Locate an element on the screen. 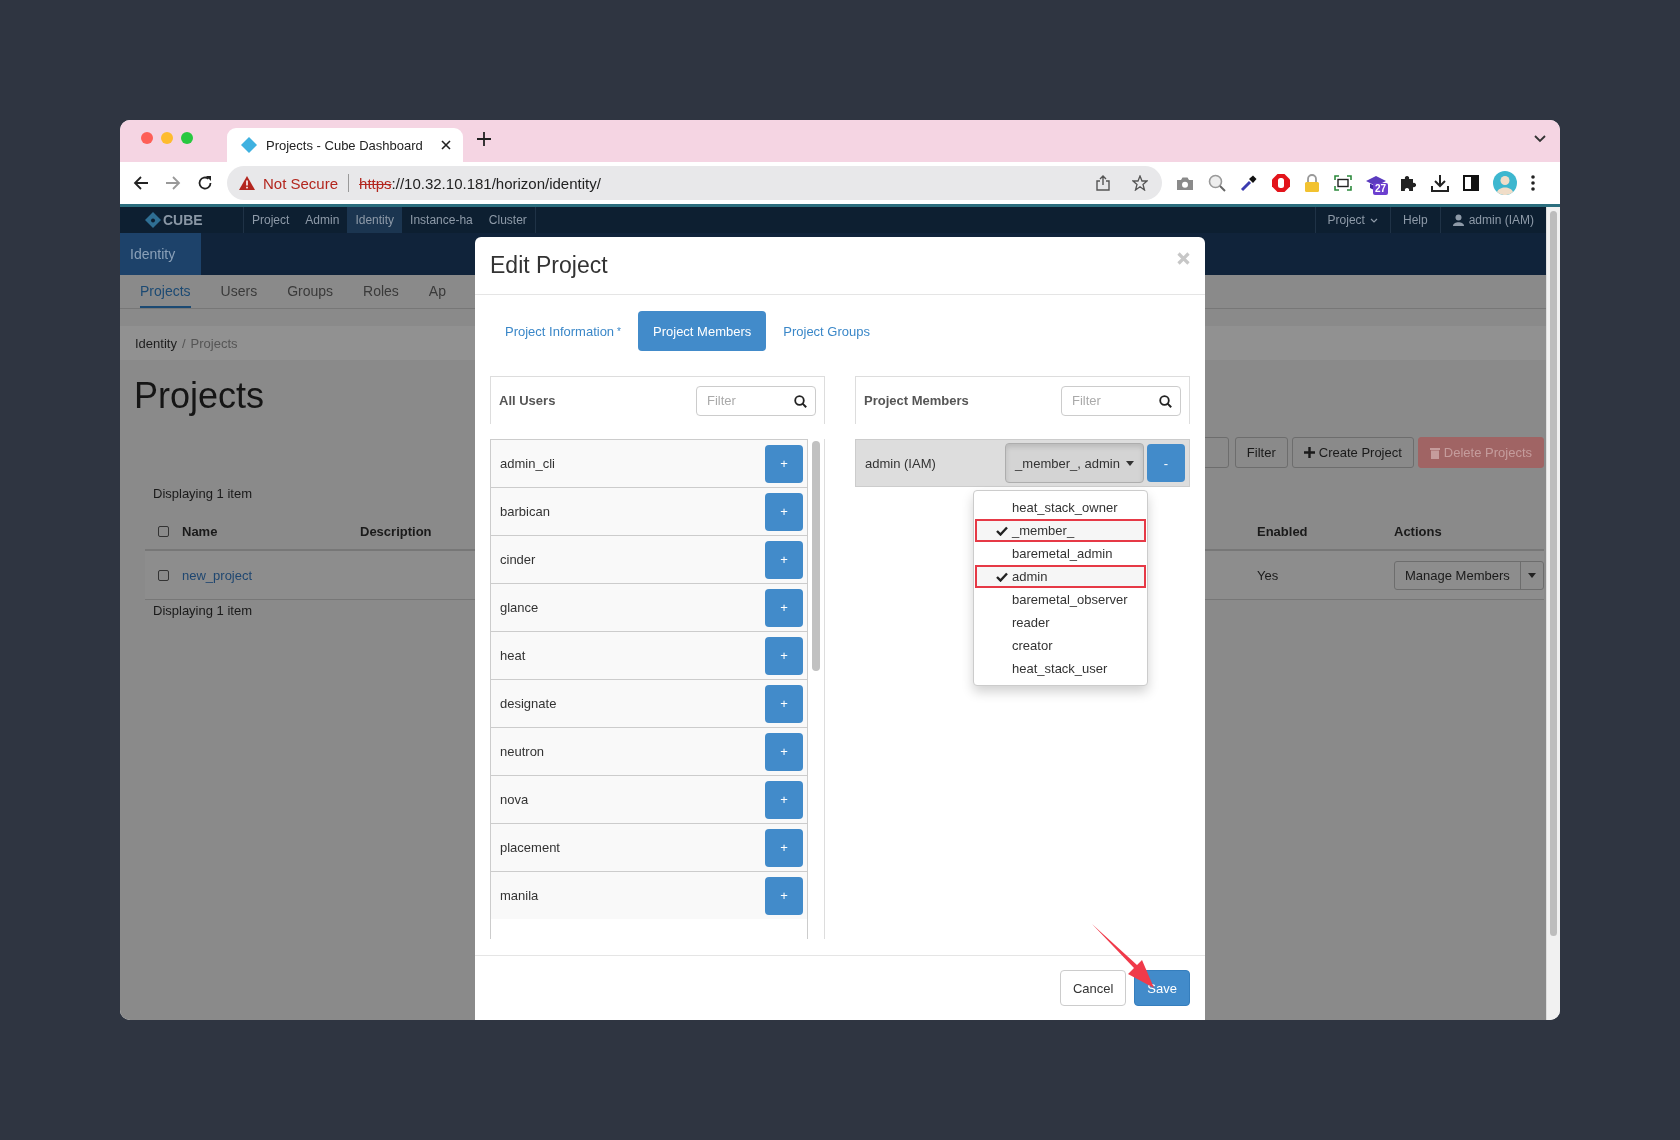 Image resolution: width=1680 pixels, height=1140 pixels. role-option: _member_ is located at coordinates (1060, 530).